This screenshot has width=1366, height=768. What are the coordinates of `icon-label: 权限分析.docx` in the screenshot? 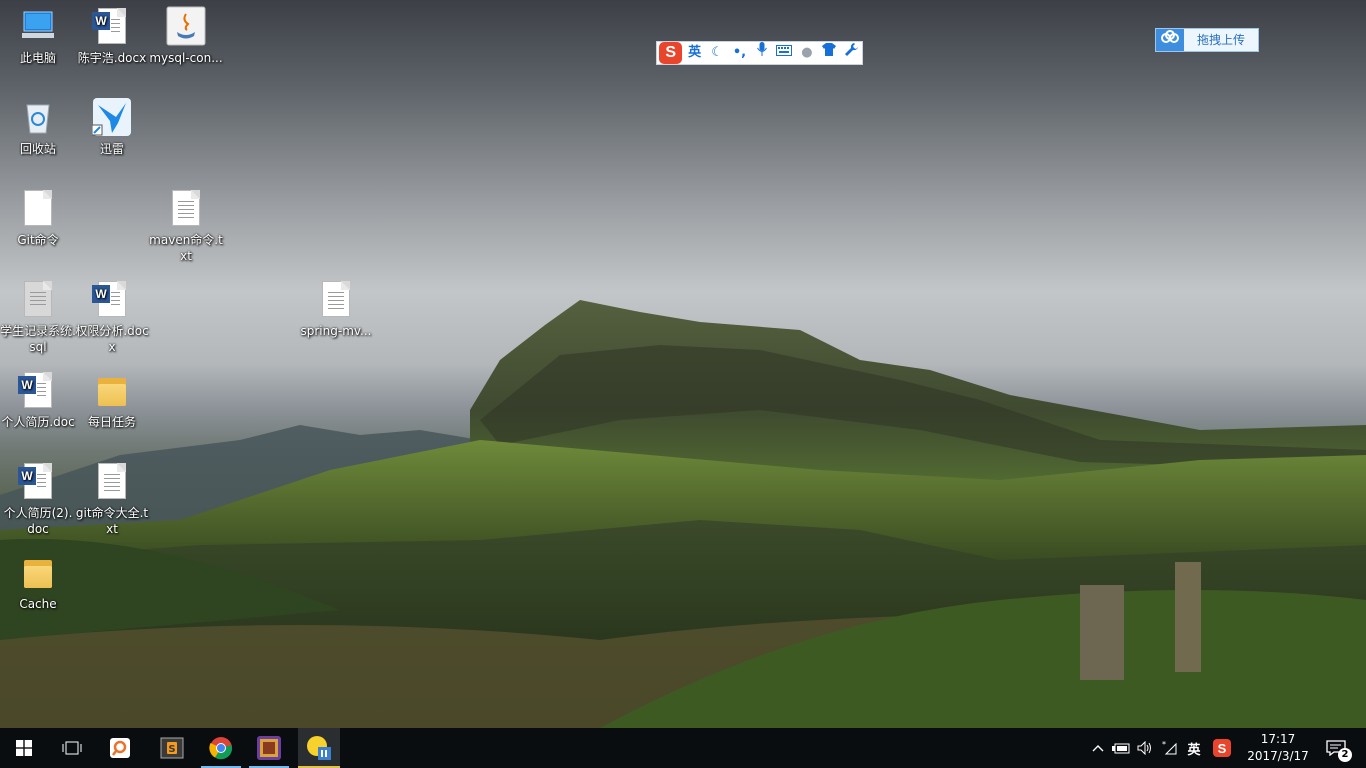 It's located at (112, 339).